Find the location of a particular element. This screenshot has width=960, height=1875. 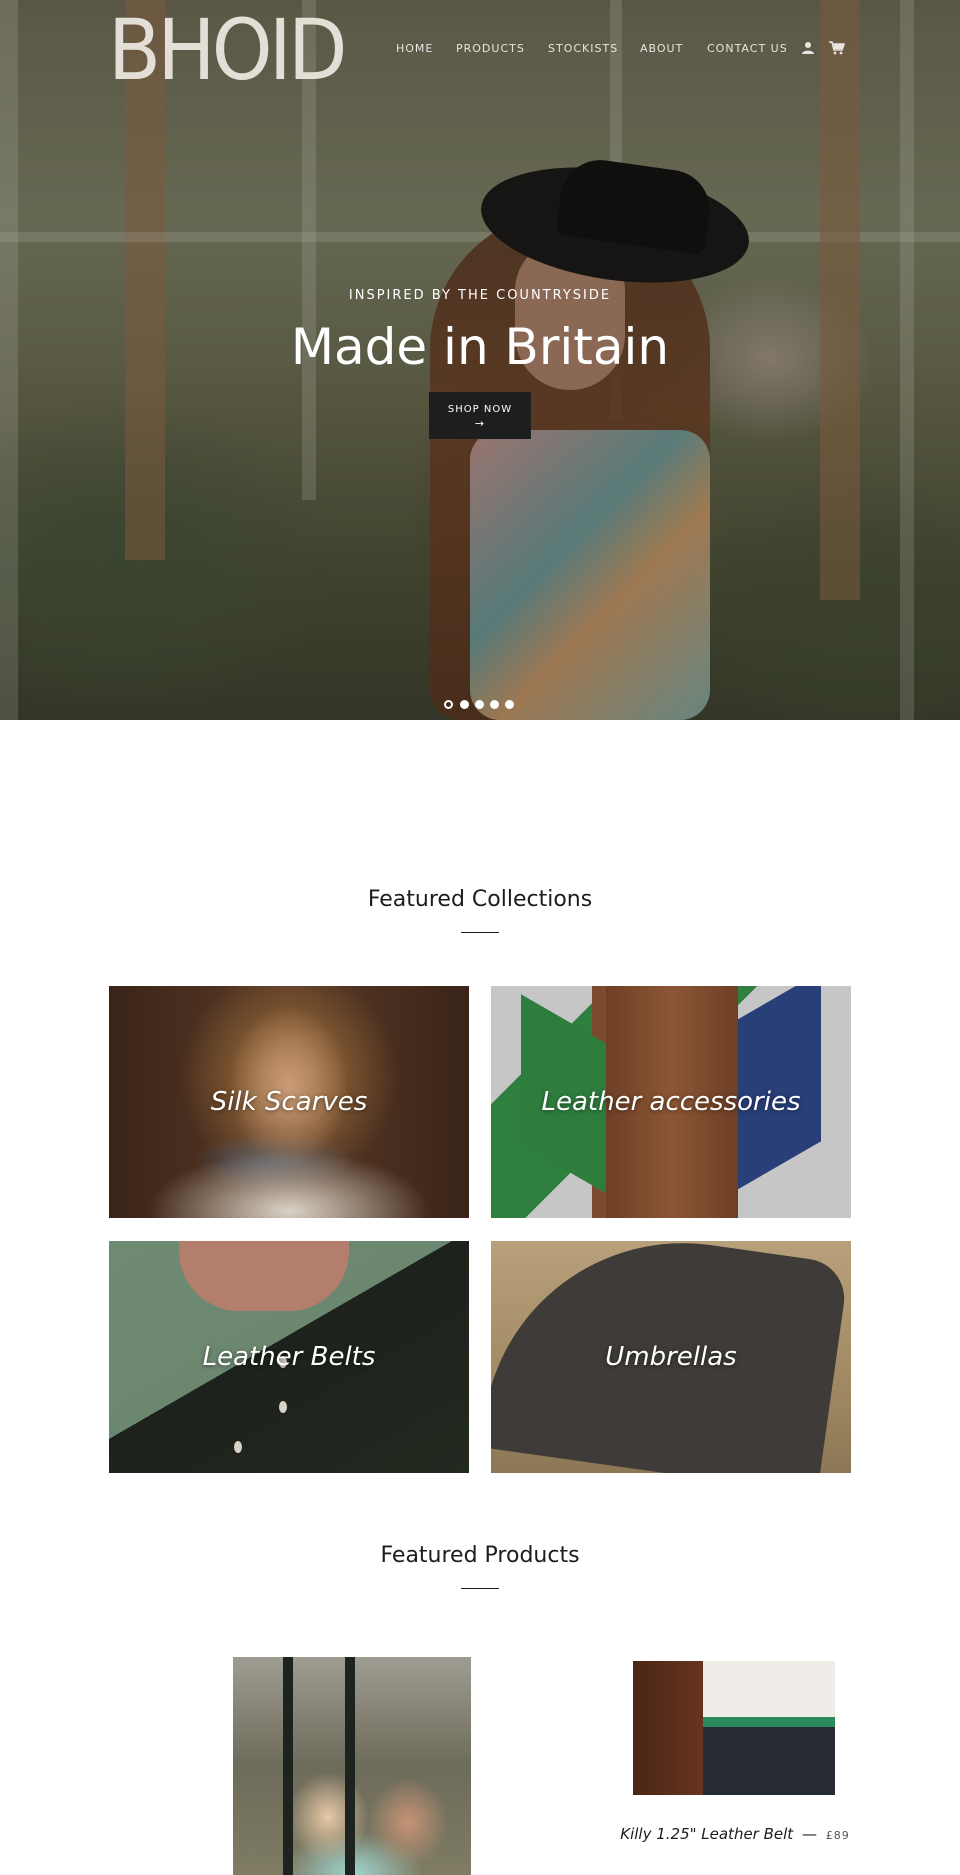

collection-card-leather-belts: Leather Belts is located at coordinates (289, 1357).